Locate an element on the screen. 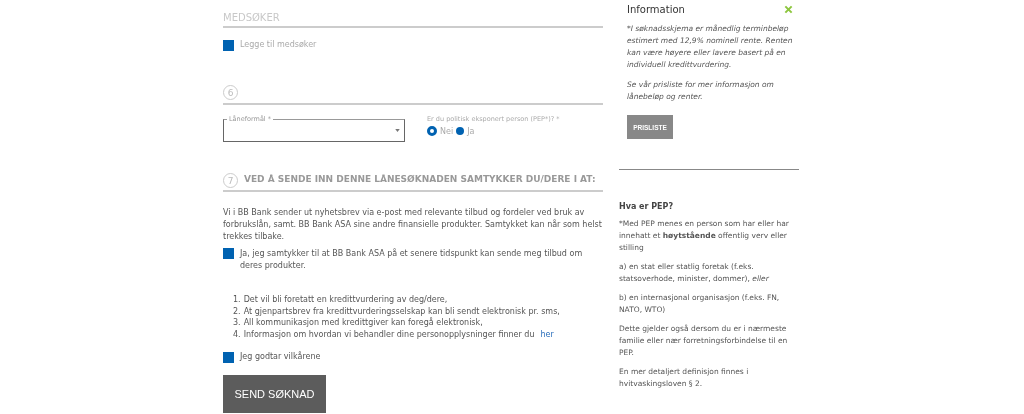  list-item-text: All kommunikasjon med kredittgiver kan foregå elektronisk, is located at coordinates (363, 323).